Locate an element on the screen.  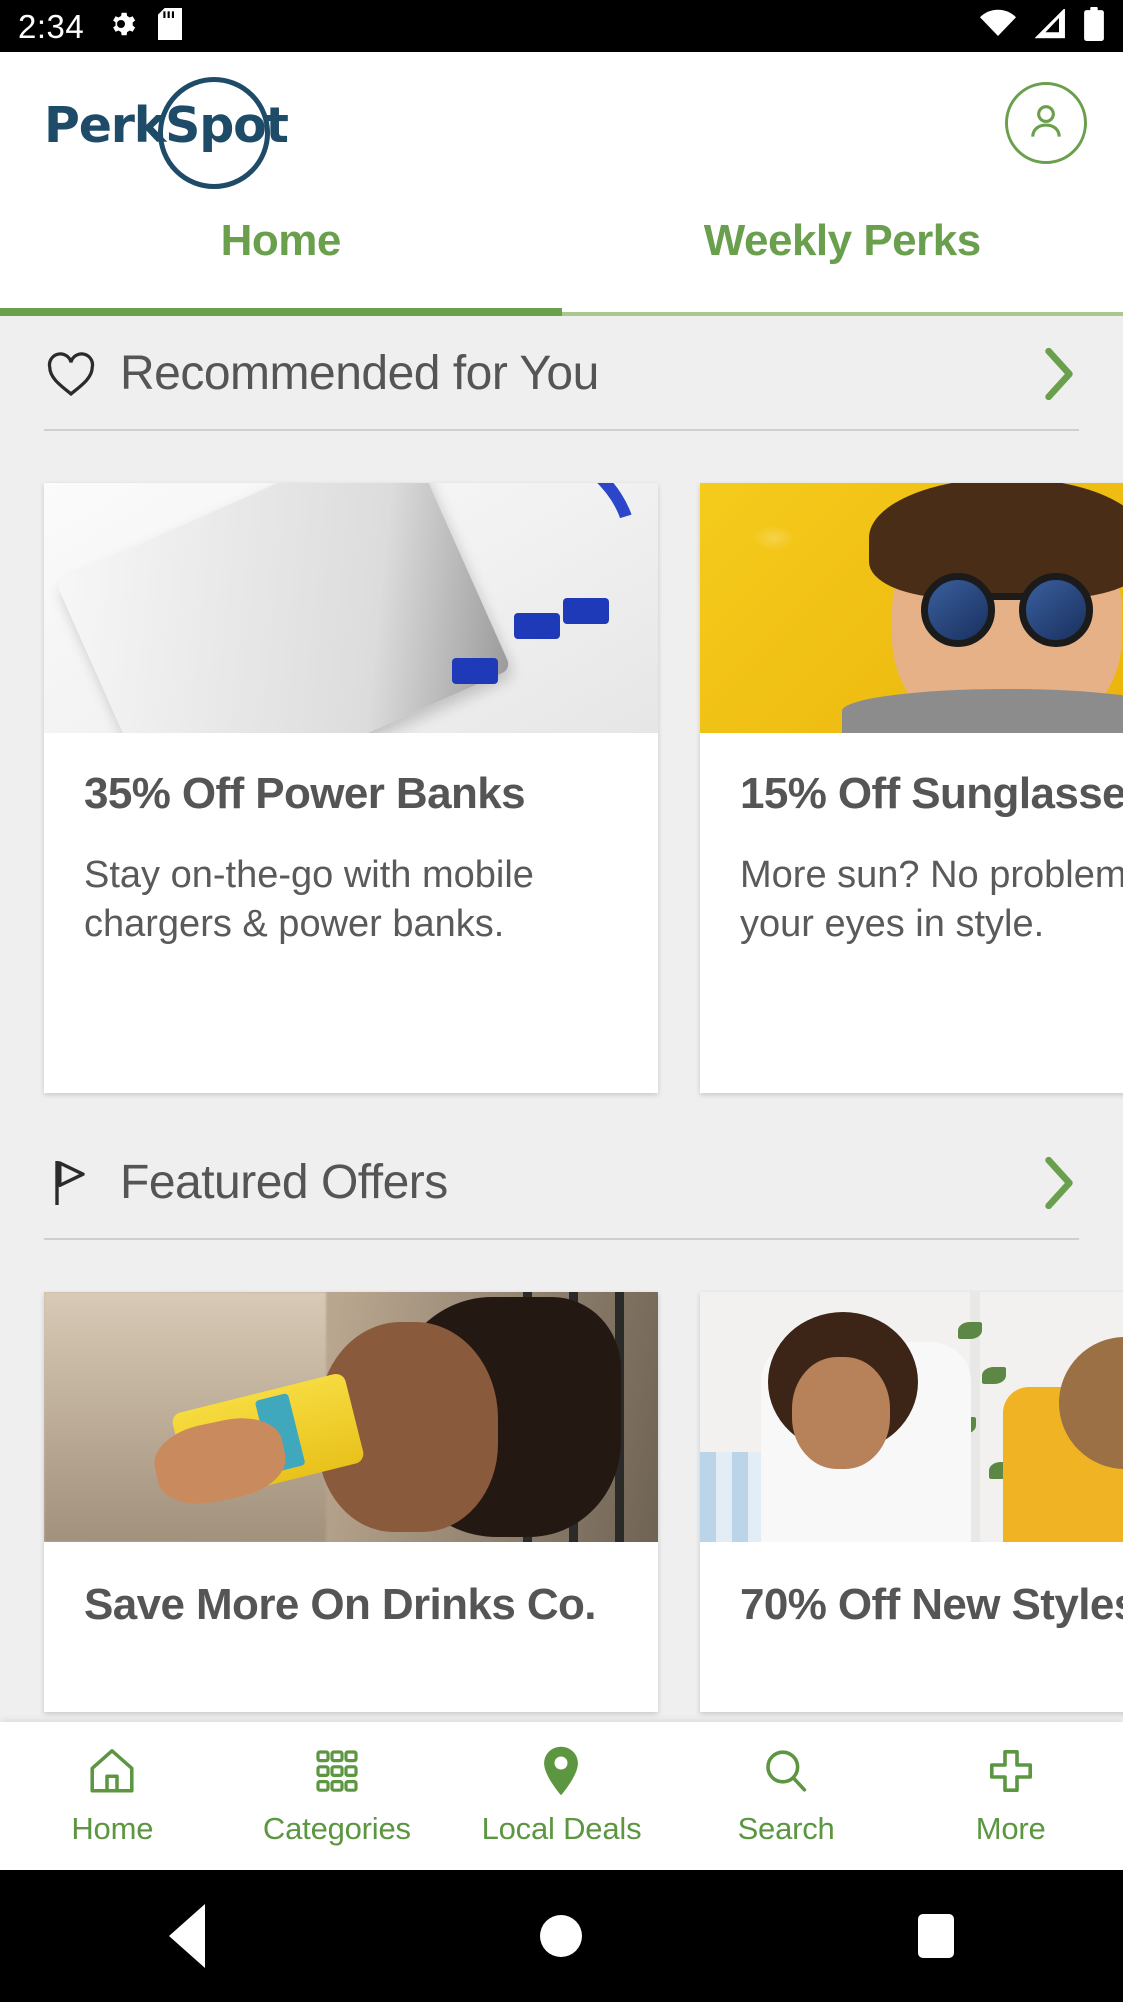
tab-home: Home is located at coordinates (281, 255).